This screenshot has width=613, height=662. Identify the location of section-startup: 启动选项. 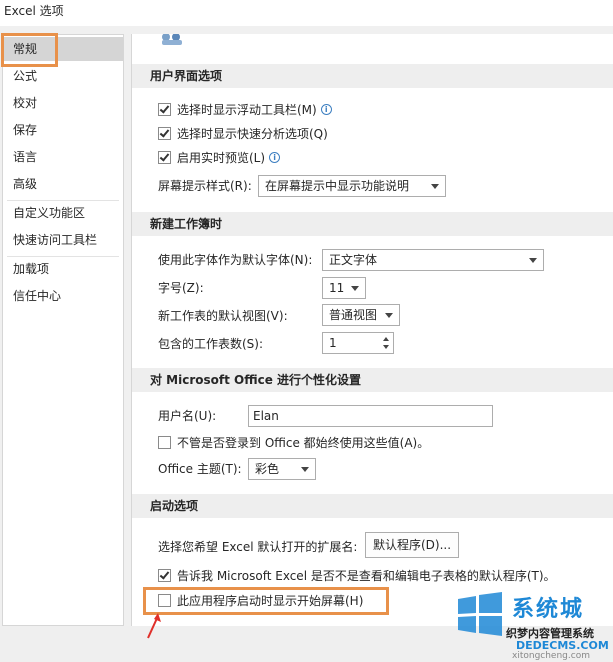
(372, 506).